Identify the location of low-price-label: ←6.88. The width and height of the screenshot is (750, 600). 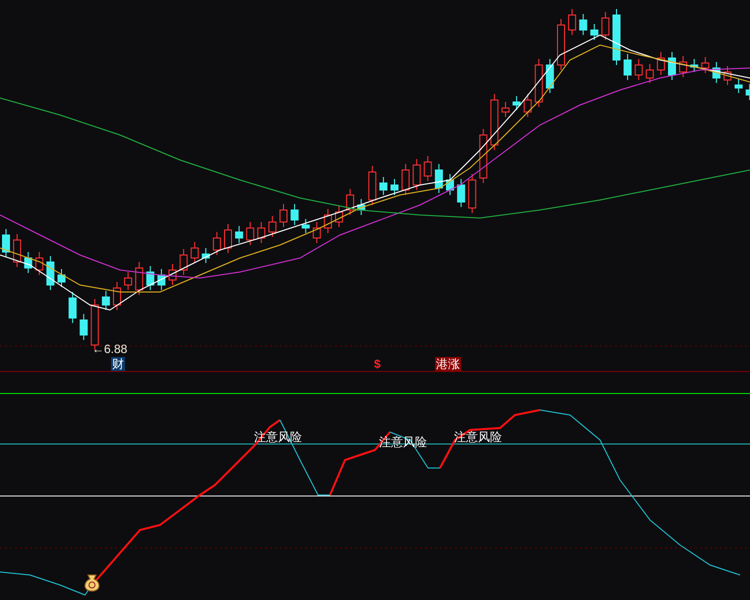
(110, 349).